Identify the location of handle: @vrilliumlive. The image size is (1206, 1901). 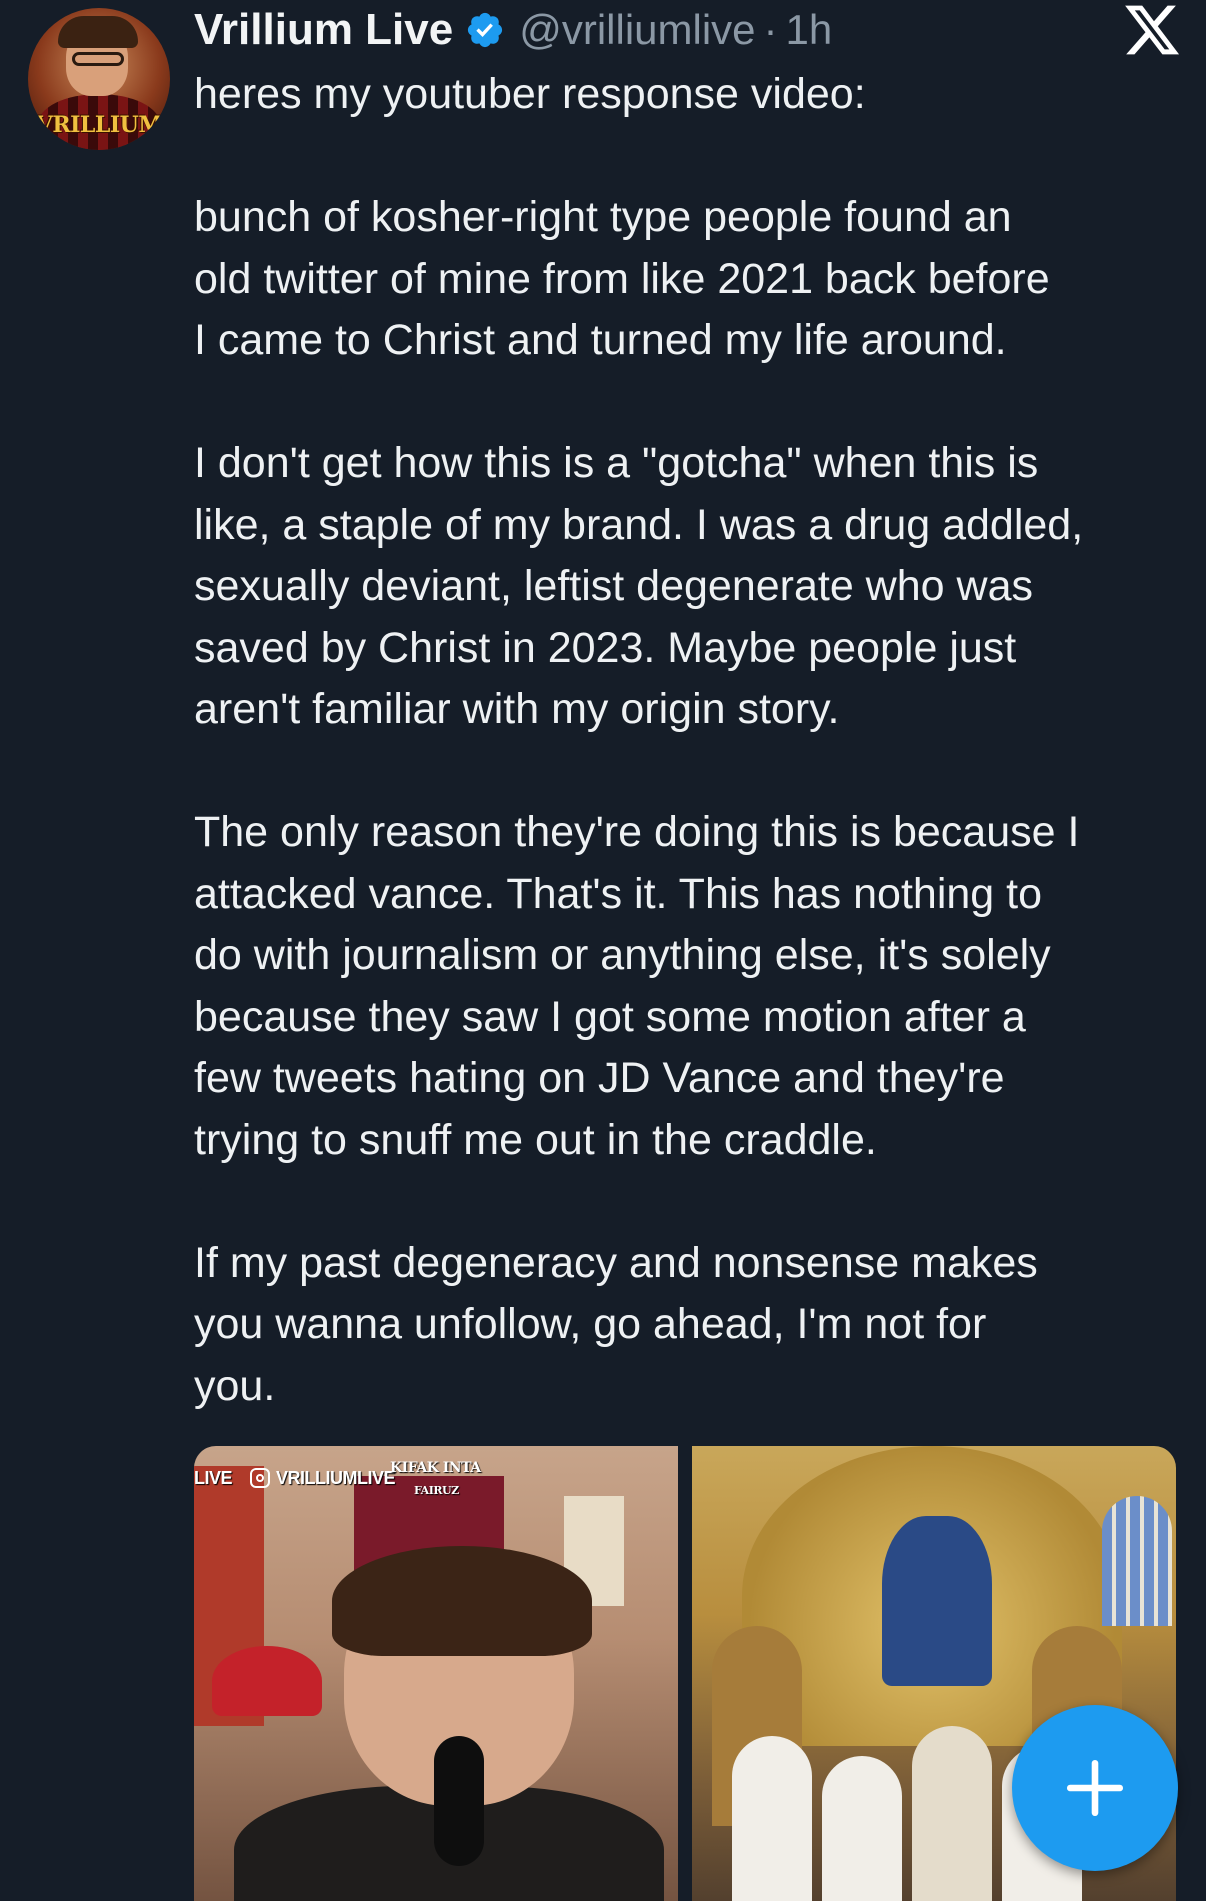
(637, 30).